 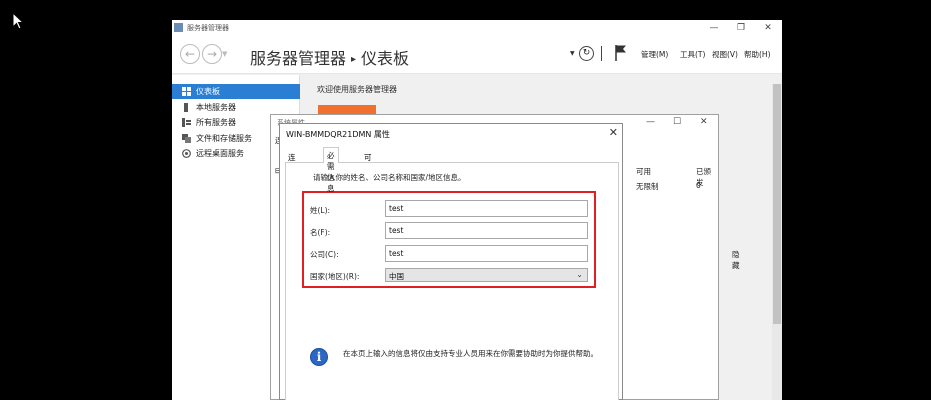 What do you see at coordinates (208, 91) in the screenshot?
I see `sidebar-item-label: 仪表板` at bounding box center [208, 91].